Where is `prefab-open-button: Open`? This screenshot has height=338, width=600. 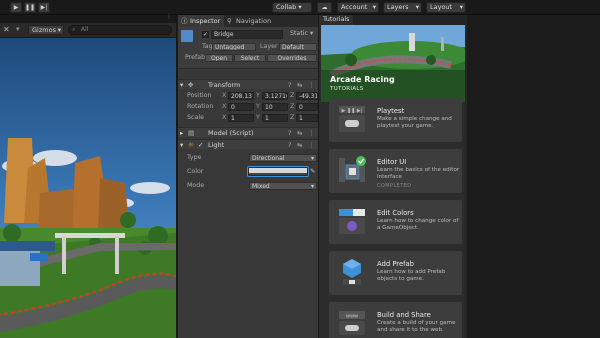
prefab-open-button: Open is located at coordinates (219, 58).